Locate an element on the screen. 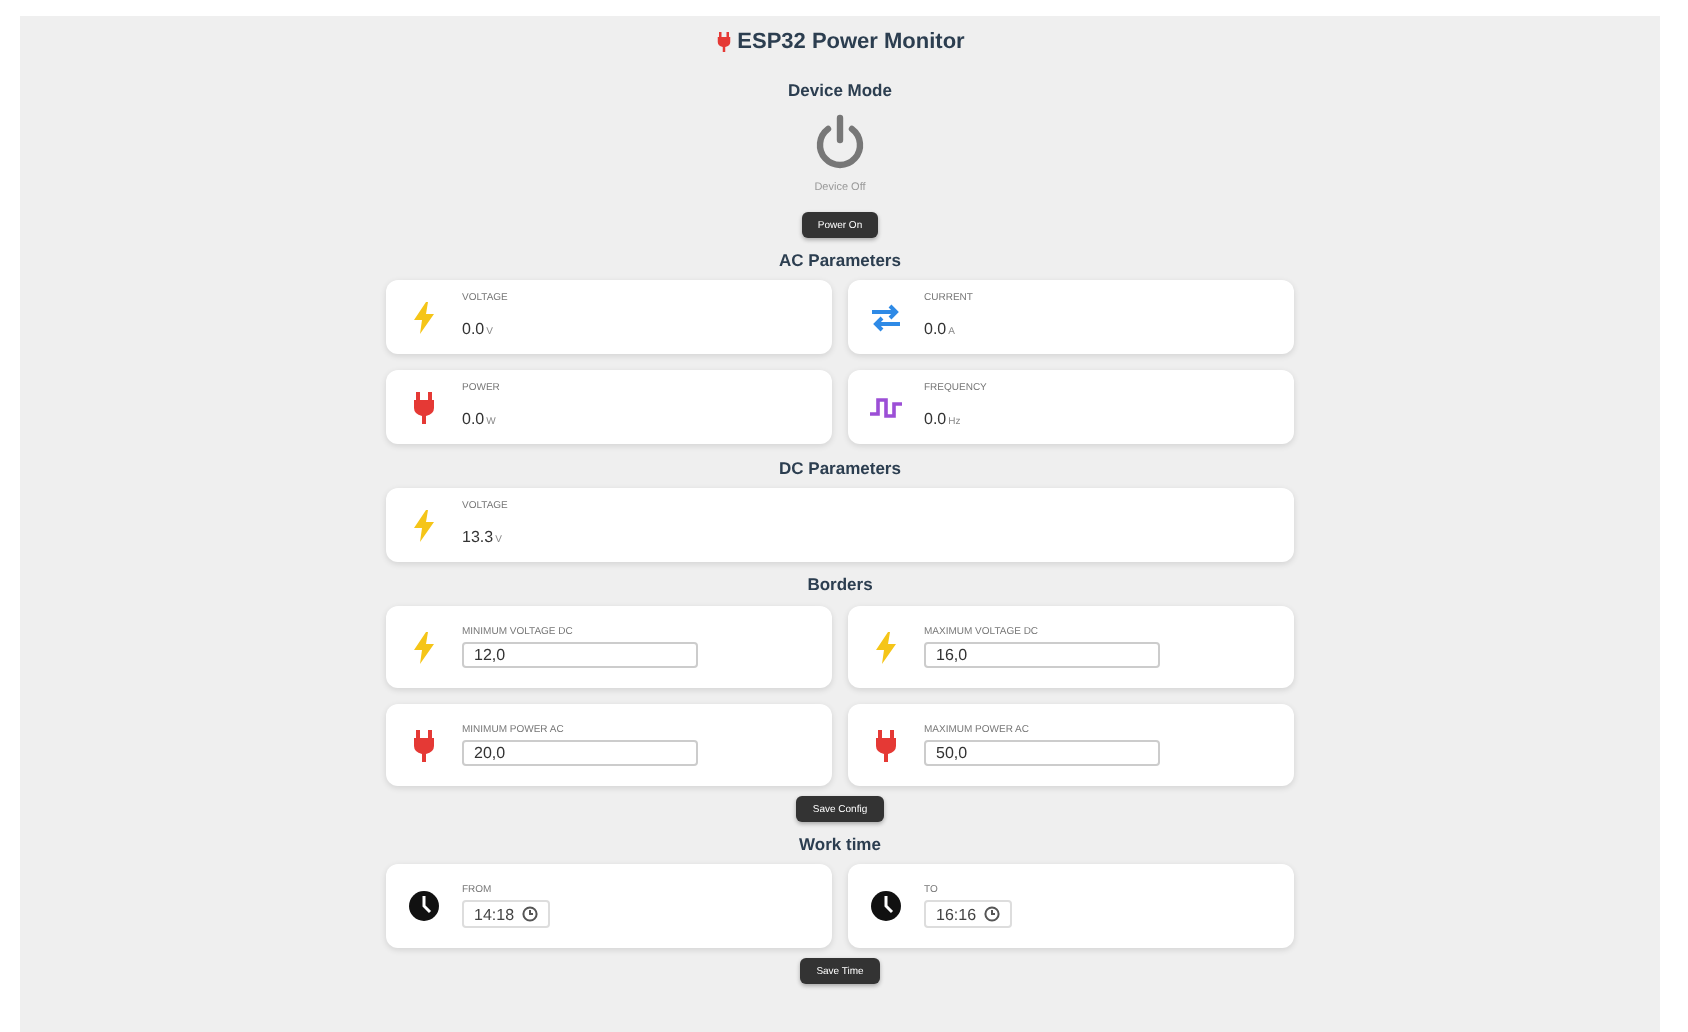 Image resolution: width=1688 pixels, height=1032 pixels. section-heading: DC Parameters is located at coordinates (840, 468).